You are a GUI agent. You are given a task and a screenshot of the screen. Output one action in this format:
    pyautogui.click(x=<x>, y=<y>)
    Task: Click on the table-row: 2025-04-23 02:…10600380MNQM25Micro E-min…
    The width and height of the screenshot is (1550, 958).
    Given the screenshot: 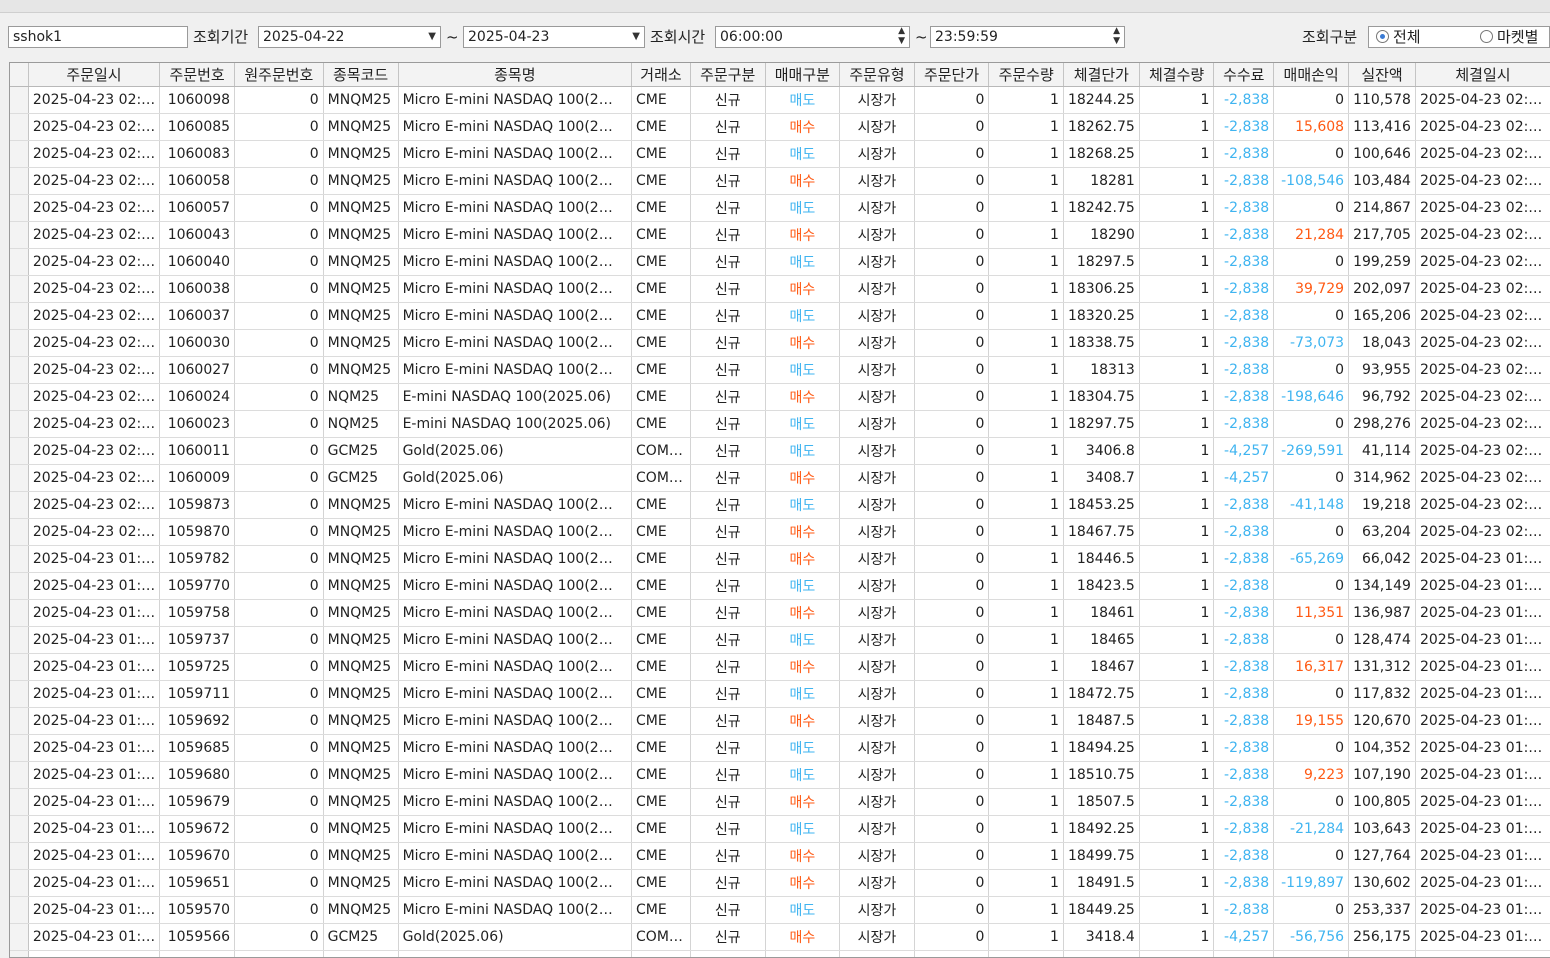 What is the action you would take?
    pyautogui.click(x=780, y=289)
    